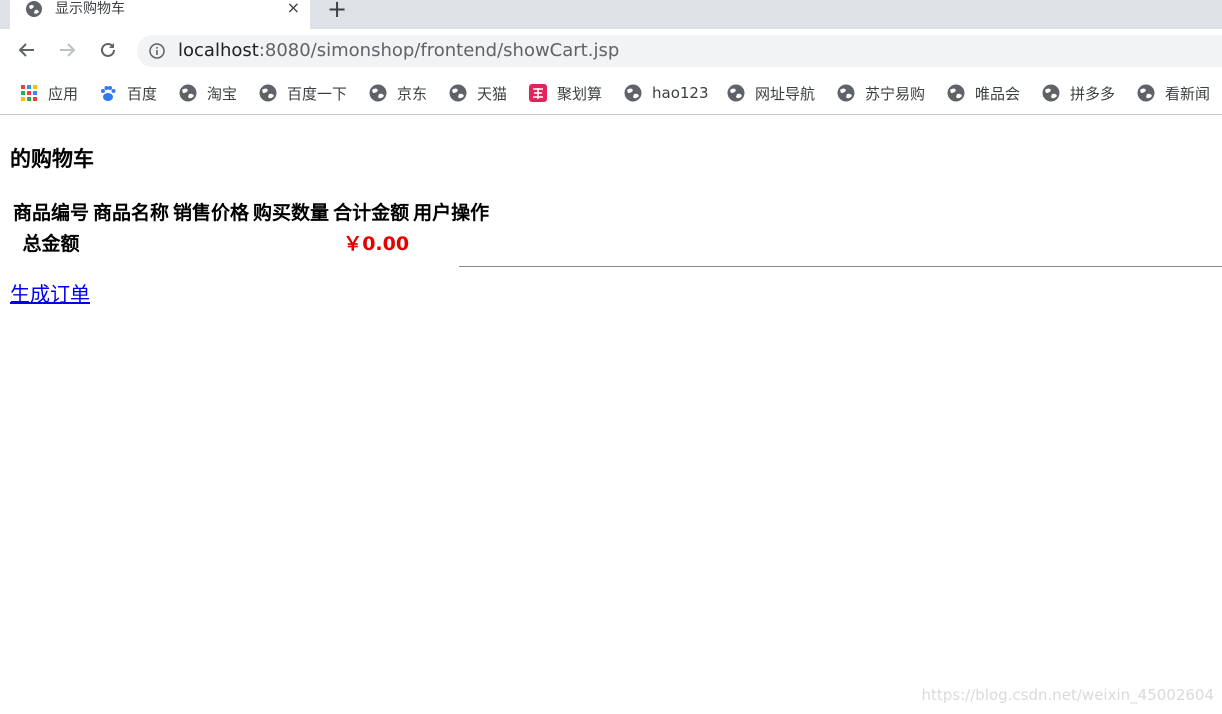  What do you see at coordinates (1188, 93) in the screenshot?
I see `bookmark-label: 看新闻` at bounding box center [1188, 93].